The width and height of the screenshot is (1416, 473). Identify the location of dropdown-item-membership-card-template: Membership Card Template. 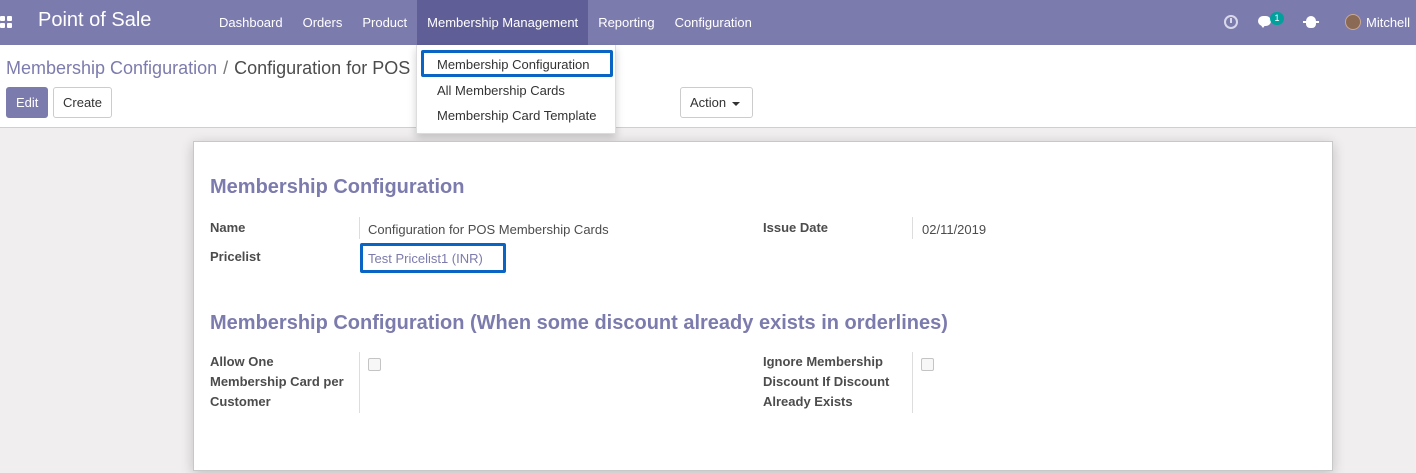
(516, 115).